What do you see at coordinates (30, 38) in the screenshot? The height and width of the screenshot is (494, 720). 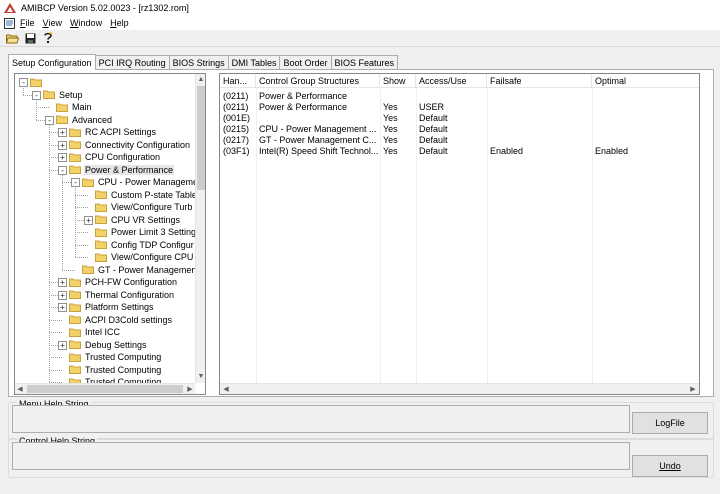 I see `save-button` at bounding box center [30, 38].